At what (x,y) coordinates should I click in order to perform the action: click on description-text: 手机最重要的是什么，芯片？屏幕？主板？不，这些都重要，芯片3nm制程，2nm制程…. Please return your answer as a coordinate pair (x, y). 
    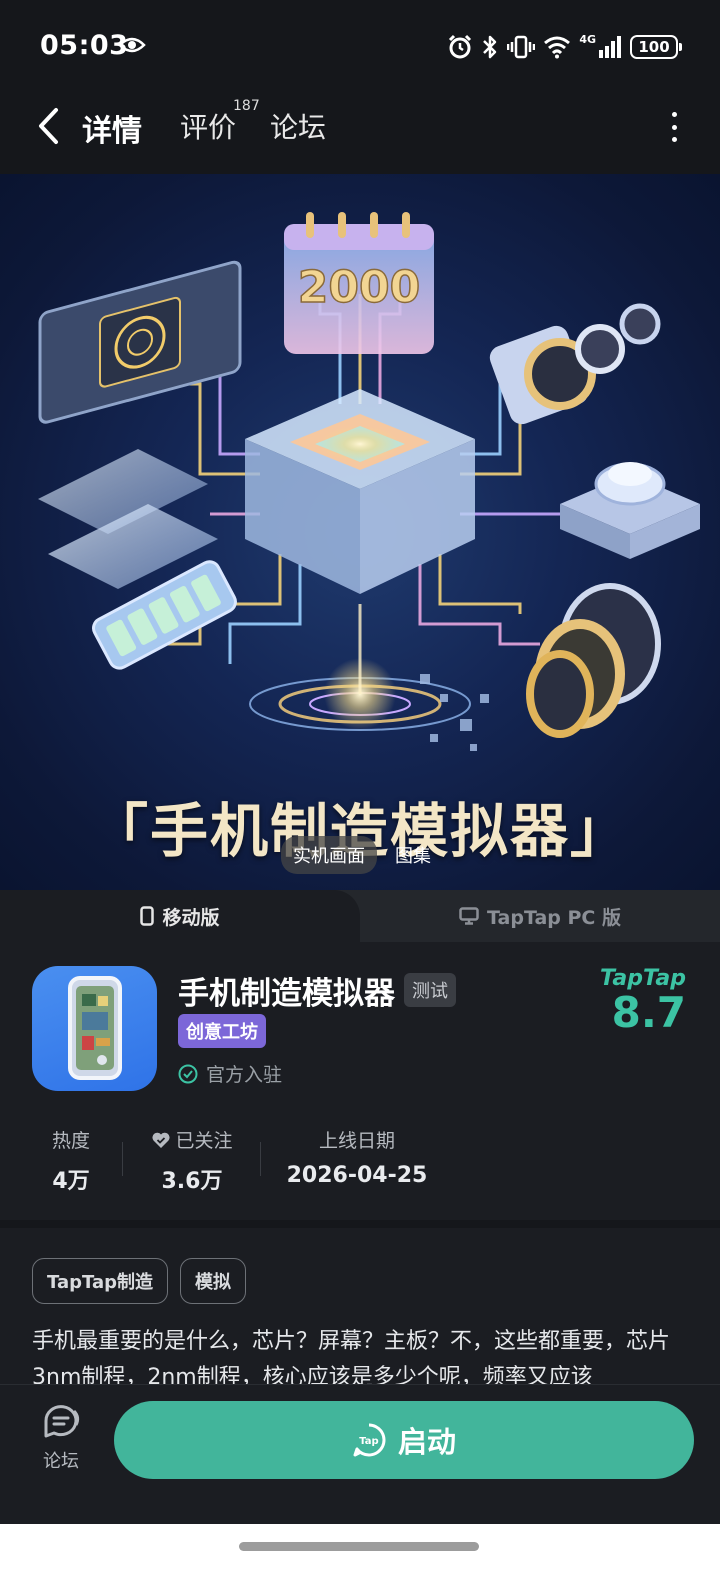
    Looking at the image, I should click on (357, 1355).